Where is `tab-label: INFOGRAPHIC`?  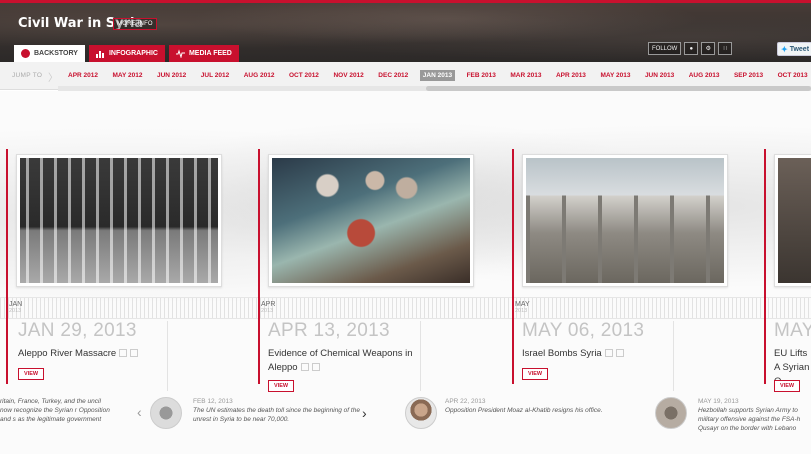 tab-label: INFOGRAPHIC is located at coordinates (133, 53).